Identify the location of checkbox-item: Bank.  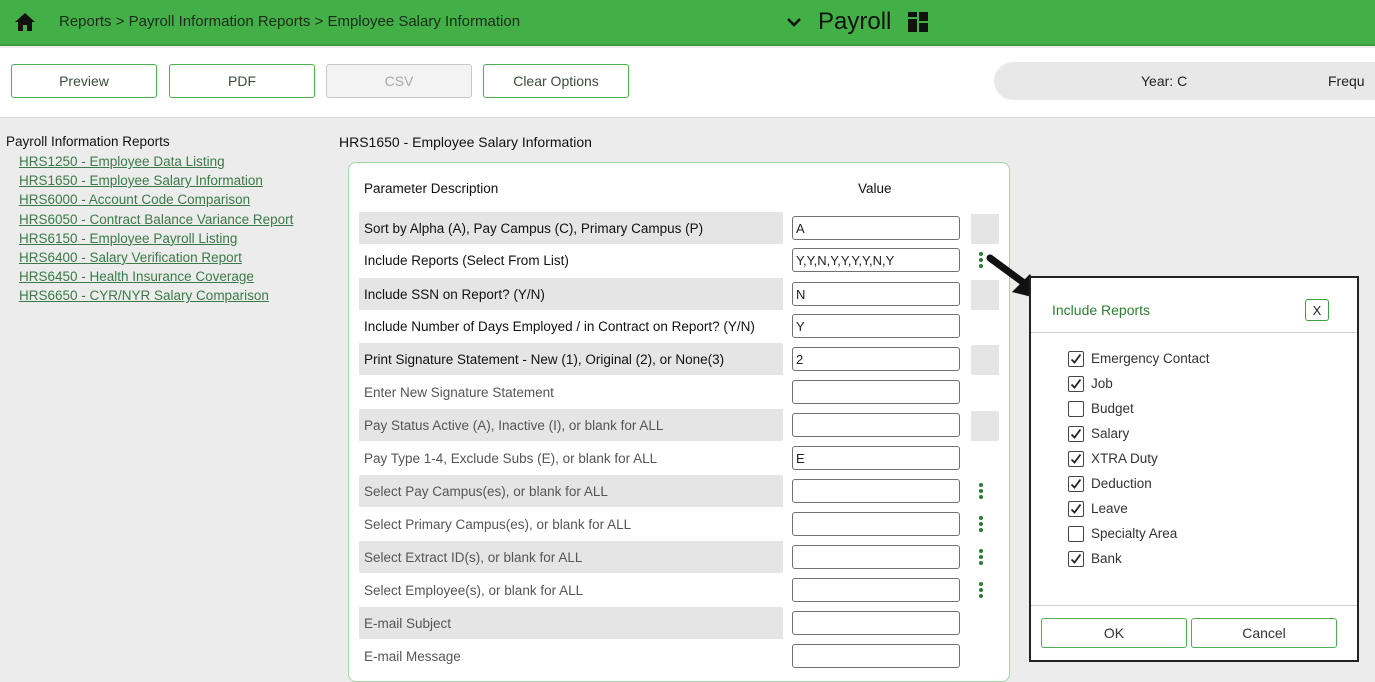
(1139, 558).